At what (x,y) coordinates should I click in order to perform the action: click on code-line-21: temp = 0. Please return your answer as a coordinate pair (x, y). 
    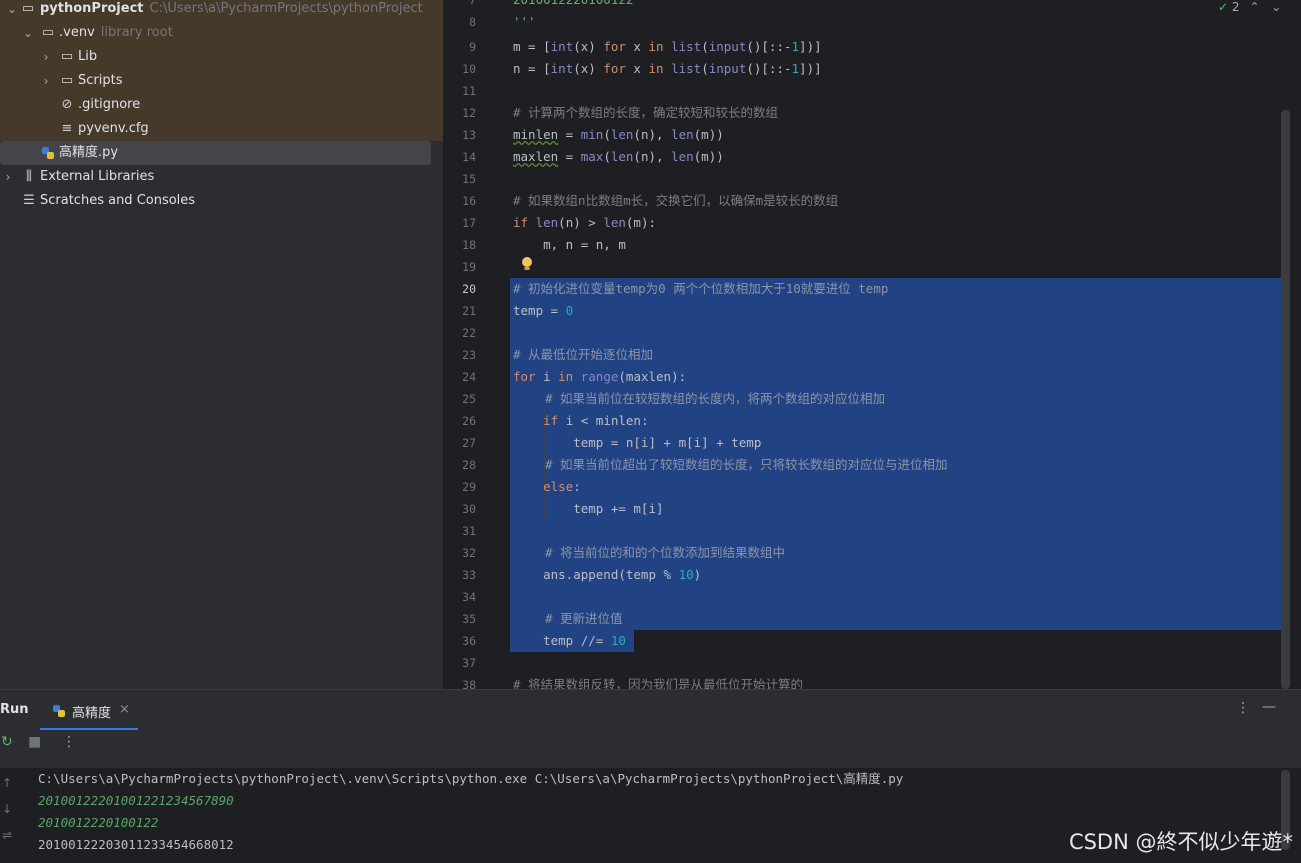
    Looking at the image, I should click on (543, 310).